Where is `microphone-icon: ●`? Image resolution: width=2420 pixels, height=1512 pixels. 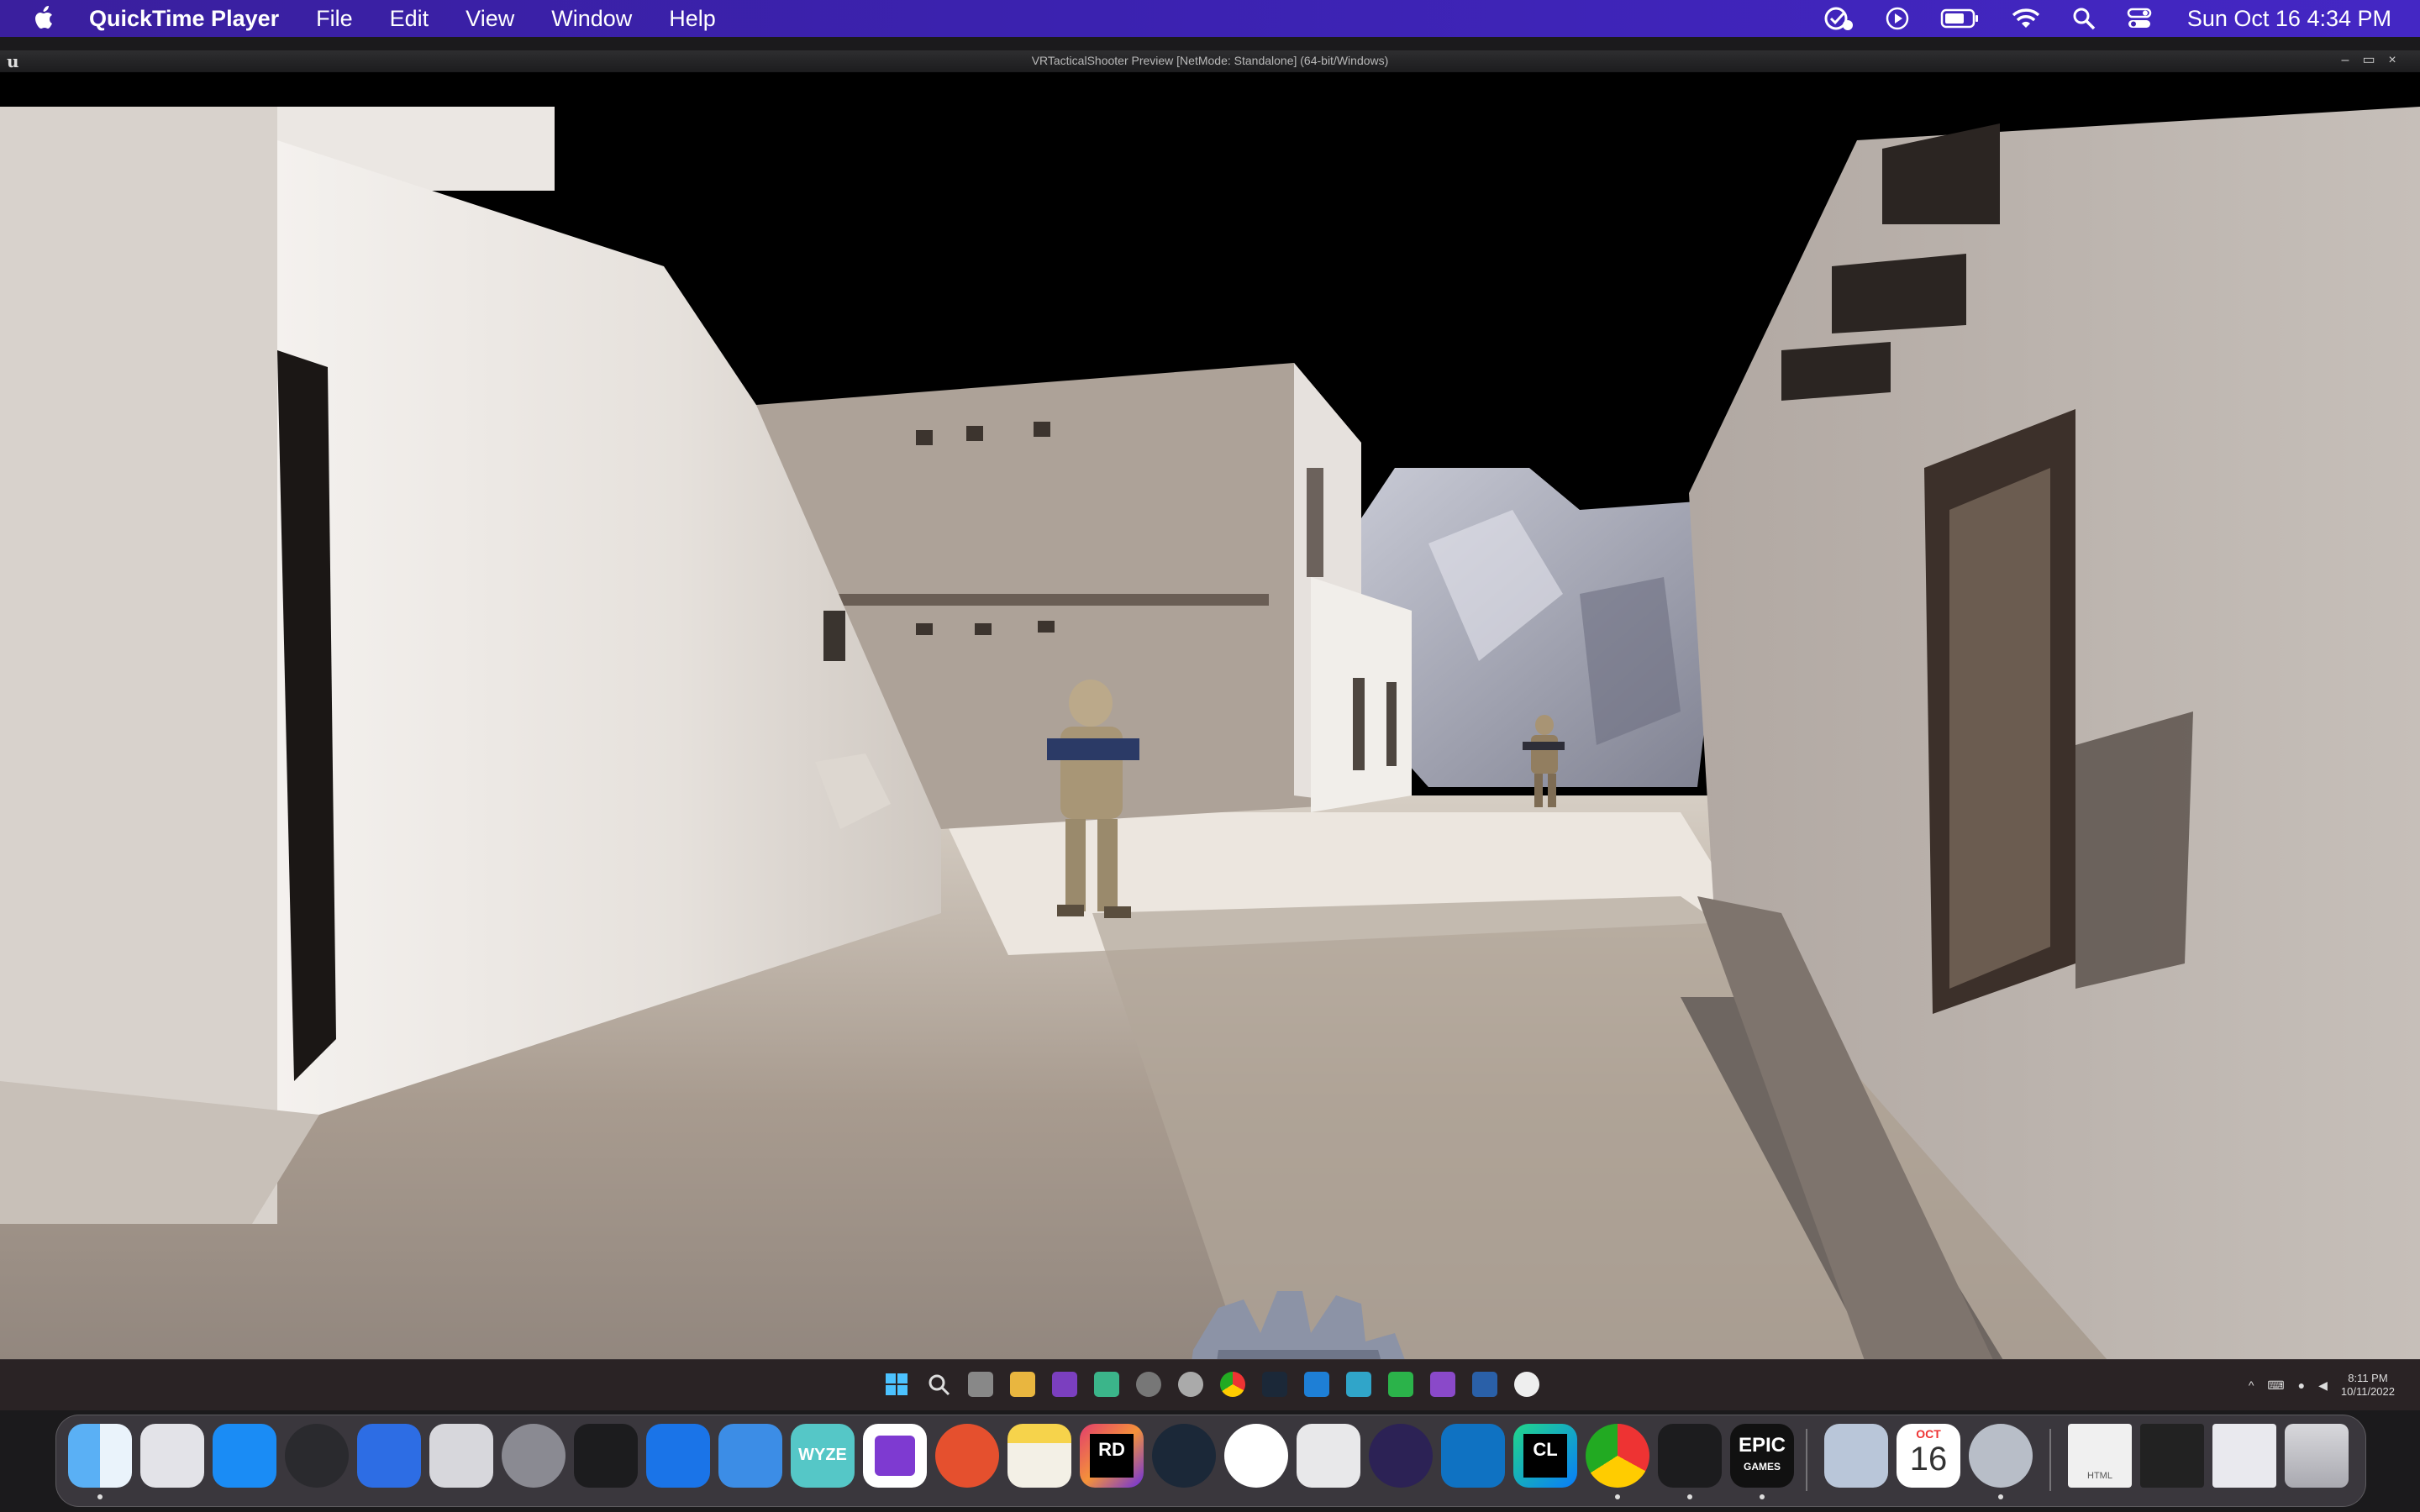 microphone-icon: ● is located at coordinates (2301, 1385).